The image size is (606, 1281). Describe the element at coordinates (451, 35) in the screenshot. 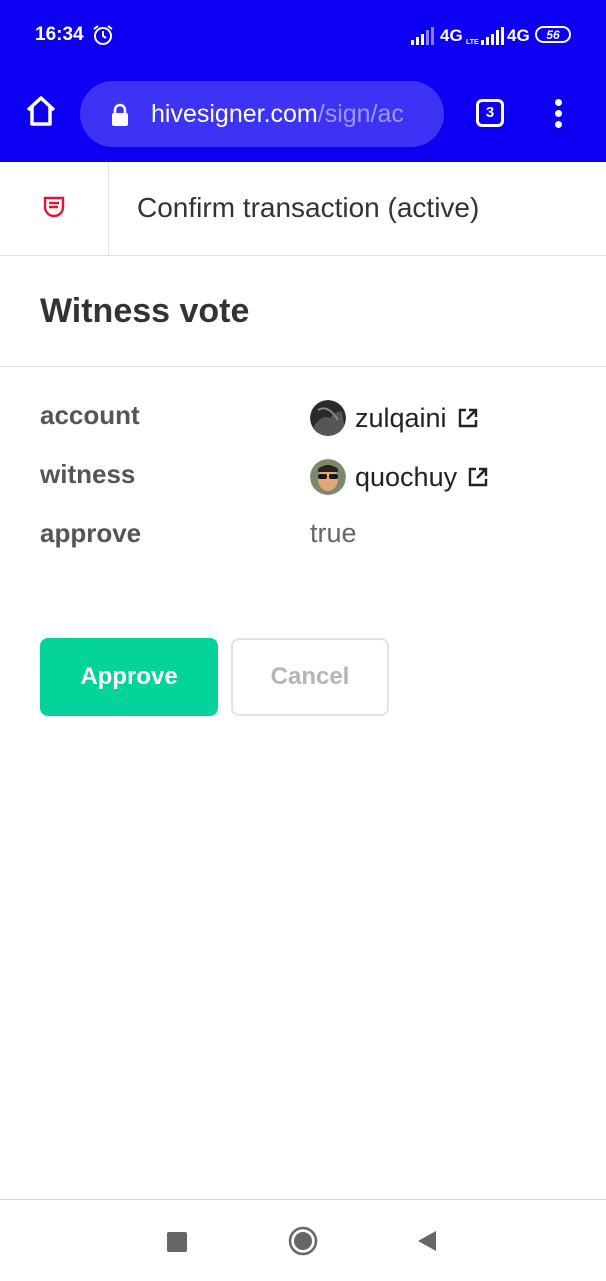

I see `network-type-1: 4G` at that location.